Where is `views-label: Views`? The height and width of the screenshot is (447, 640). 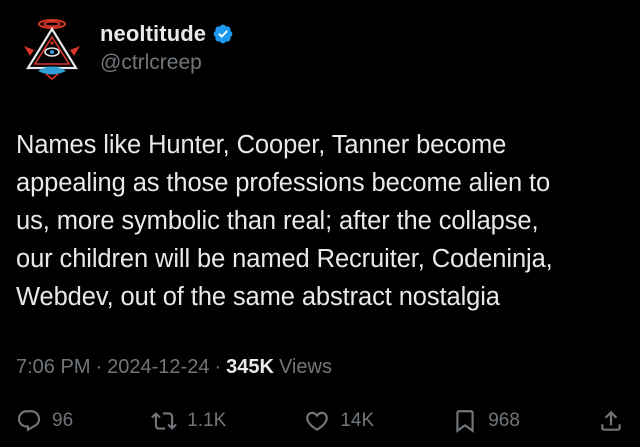 views-label: Views is located at coordinates (305, 367).